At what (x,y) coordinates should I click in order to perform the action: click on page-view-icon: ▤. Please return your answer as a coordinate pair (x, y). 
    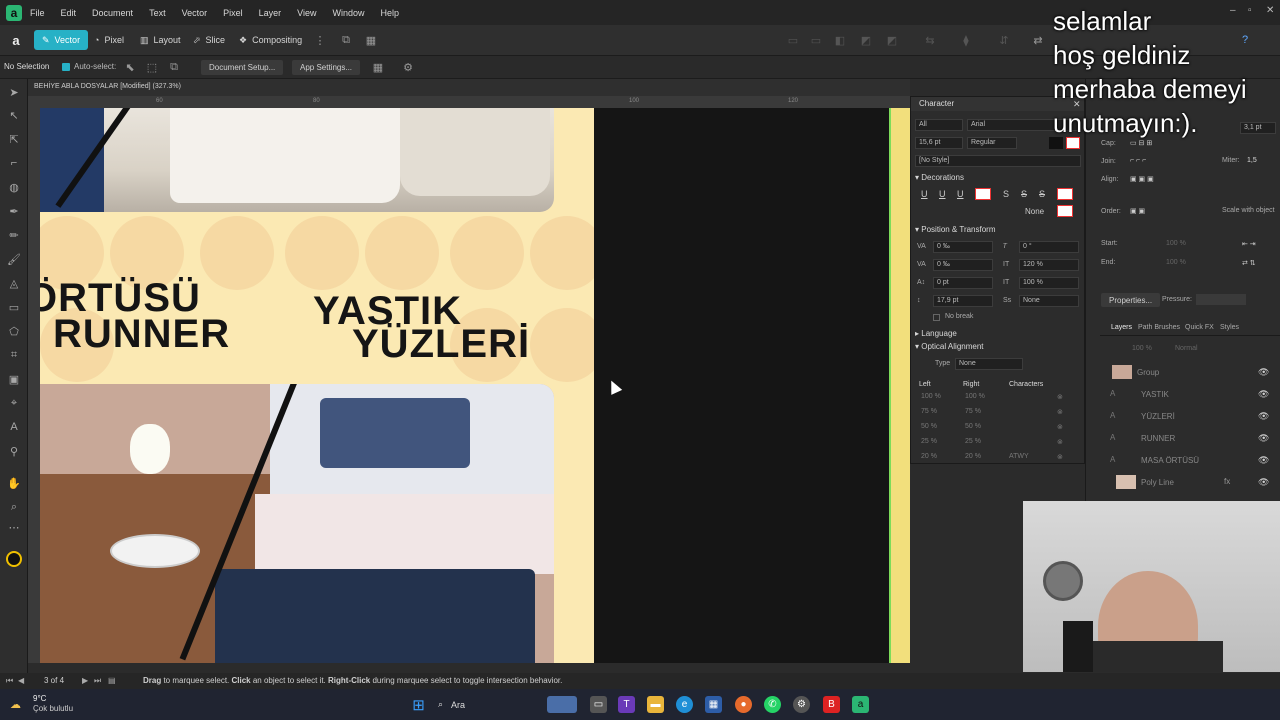
    Looking at the image, I should click on (112, 680).